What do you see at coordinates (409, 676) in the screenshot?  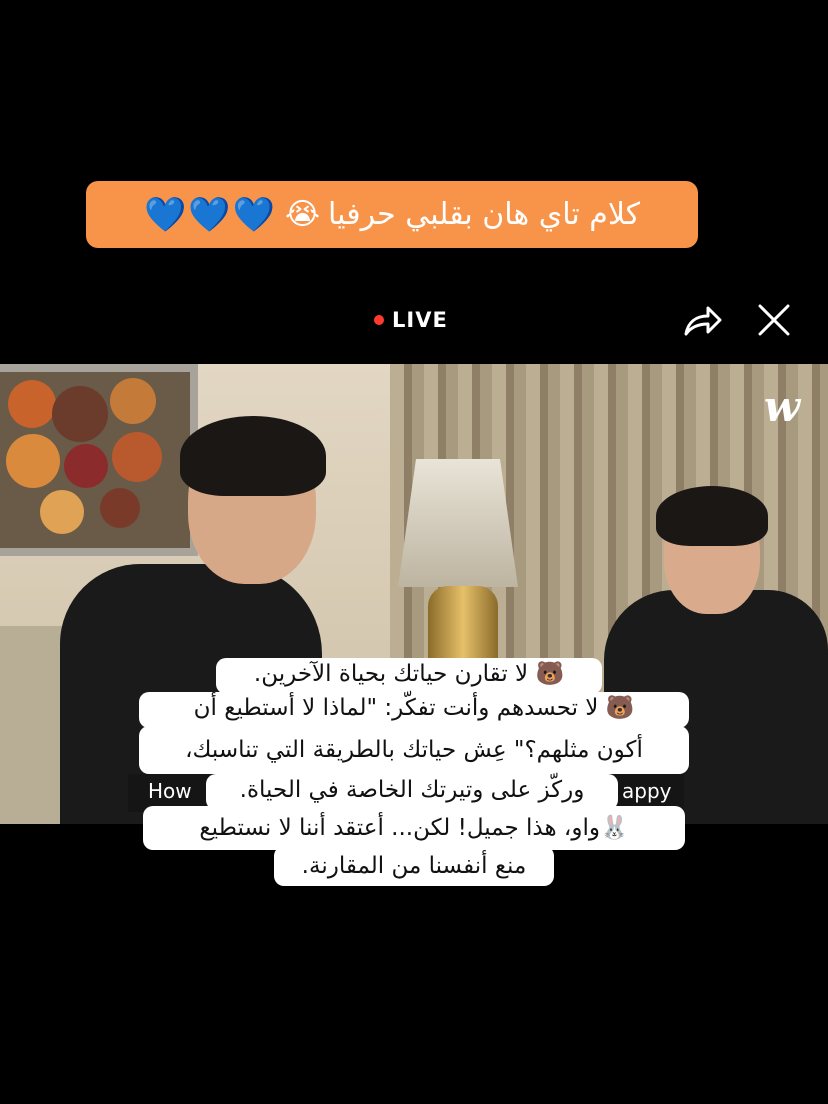 I see `subtitle-line-1: 🐻 لا تقارن حياتك بحياة الآخرين.` at bounding box center [409, 676].